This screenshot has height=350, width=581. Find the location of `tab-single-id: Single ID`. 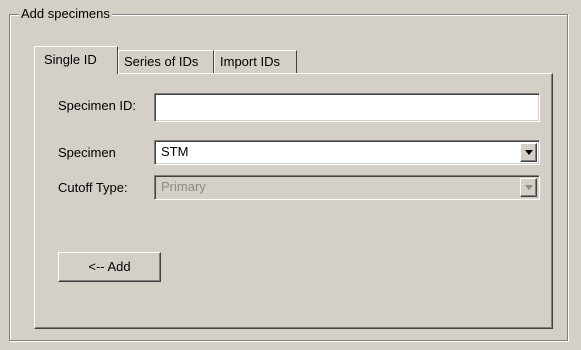

tab-single-id: Single ID is located at coordinates (76, 60).